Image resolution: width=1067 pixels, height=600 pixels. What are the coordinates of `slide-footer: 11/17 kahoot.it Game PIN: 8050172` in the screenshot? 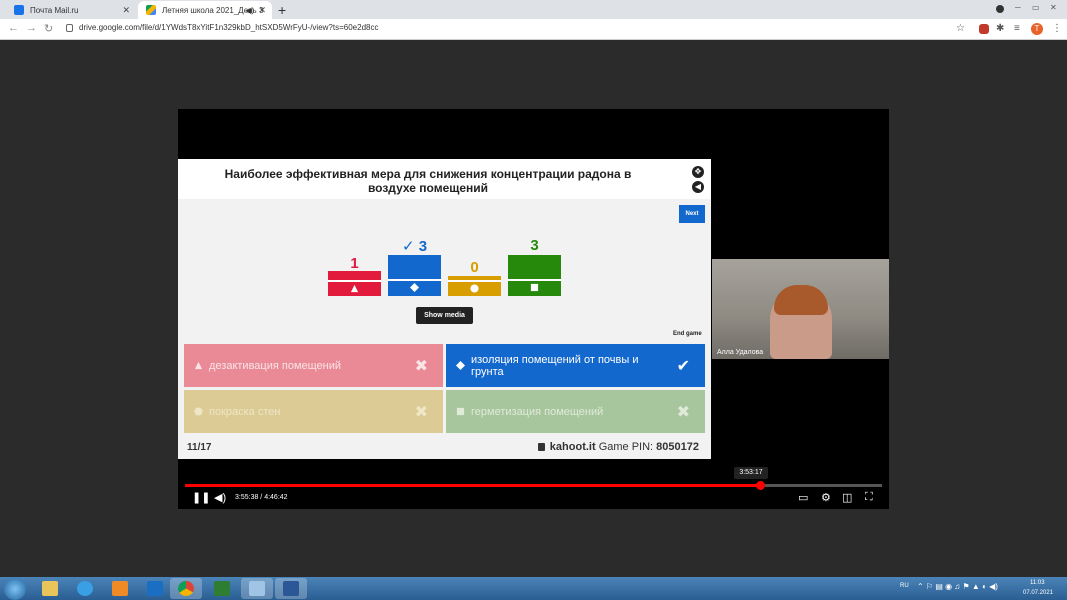 It's located at (444, 446).